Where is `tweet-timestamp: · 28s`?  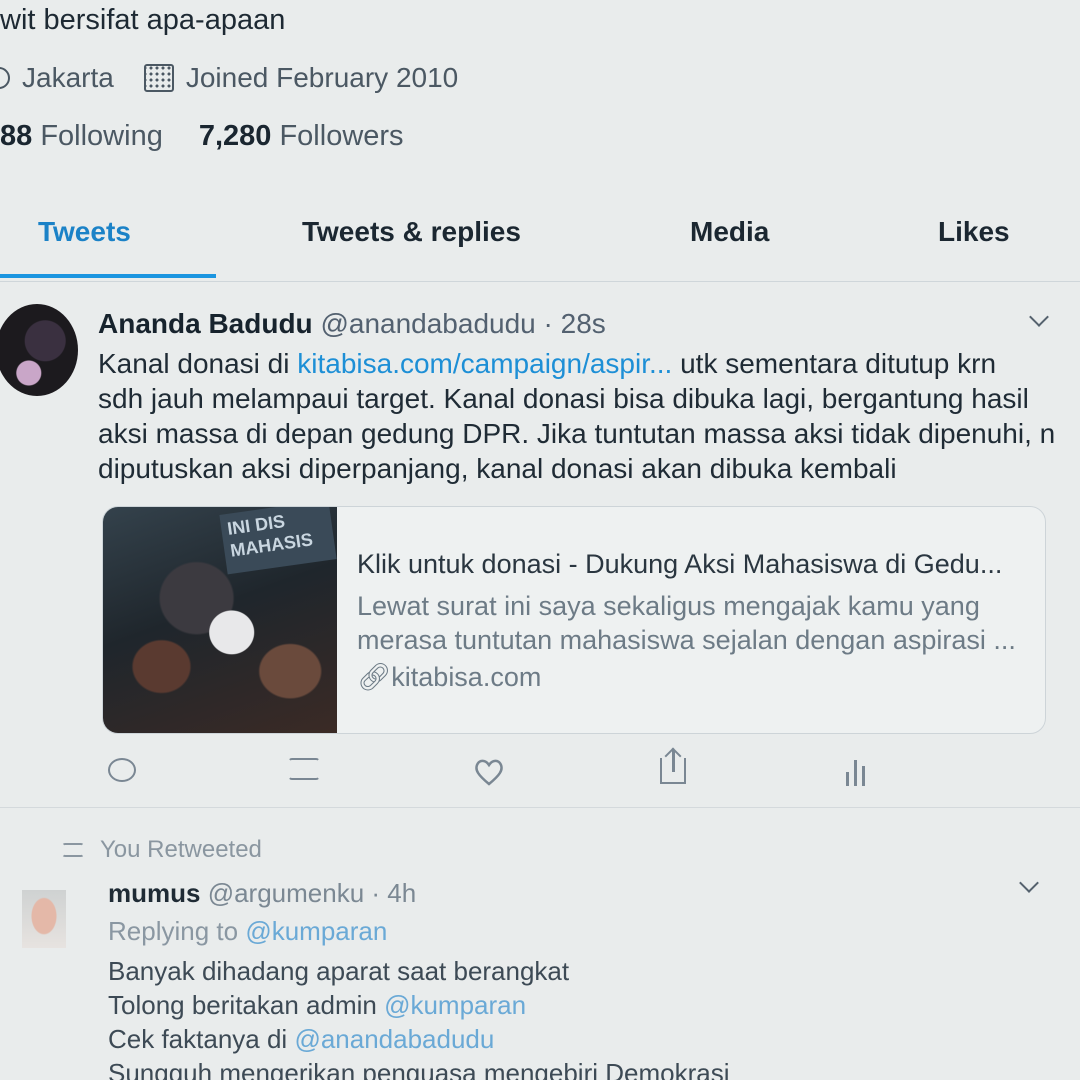 tweet-timestamp: · 28s is located at coordinates (575, 323).